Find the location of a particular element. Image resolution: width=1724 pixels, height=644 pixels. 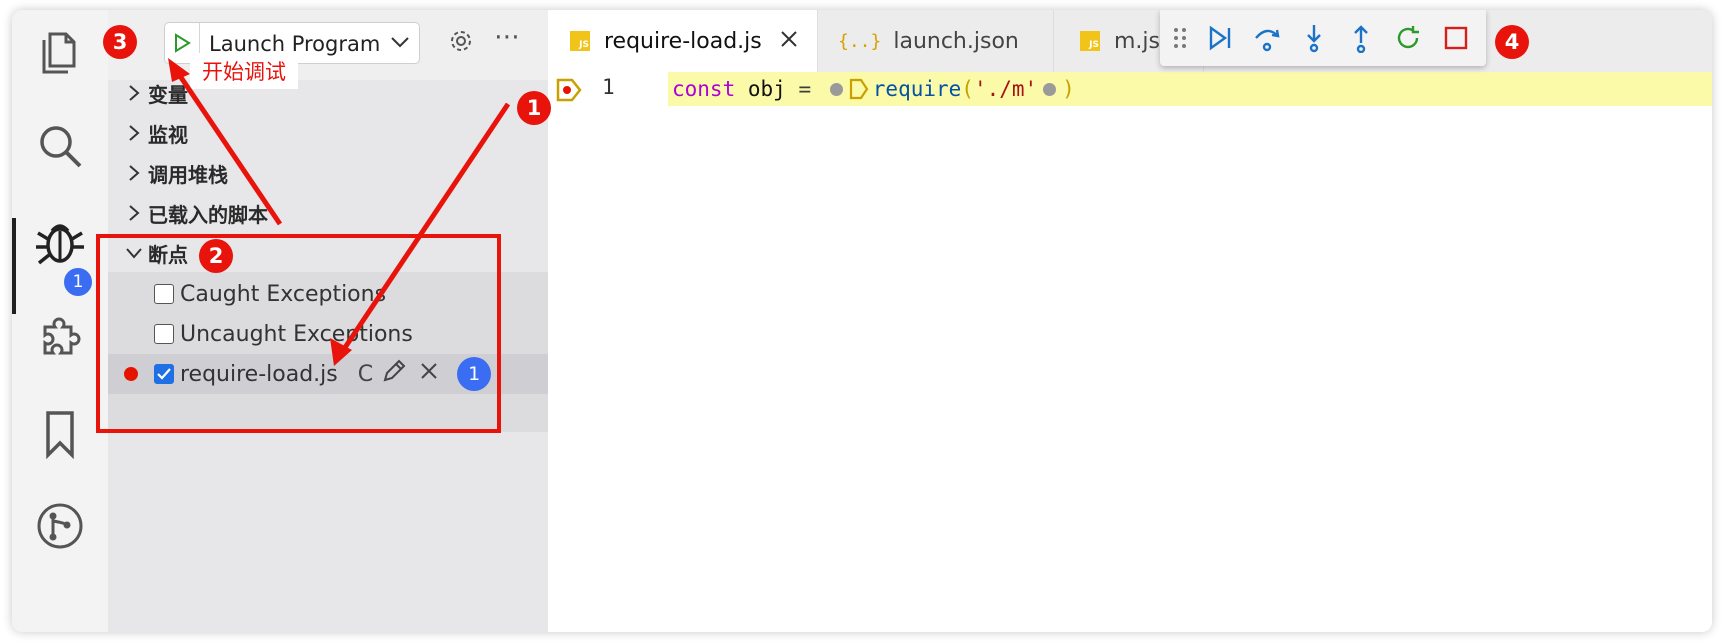

play-icon is located at coordinates (183, 43).